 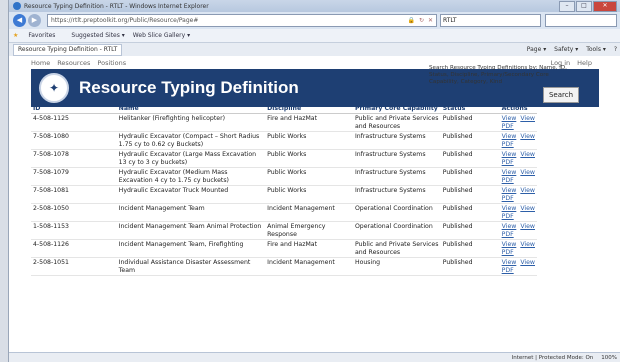 I want to click on dhs-seal-icon: ✦, so click(x=54, y=88).